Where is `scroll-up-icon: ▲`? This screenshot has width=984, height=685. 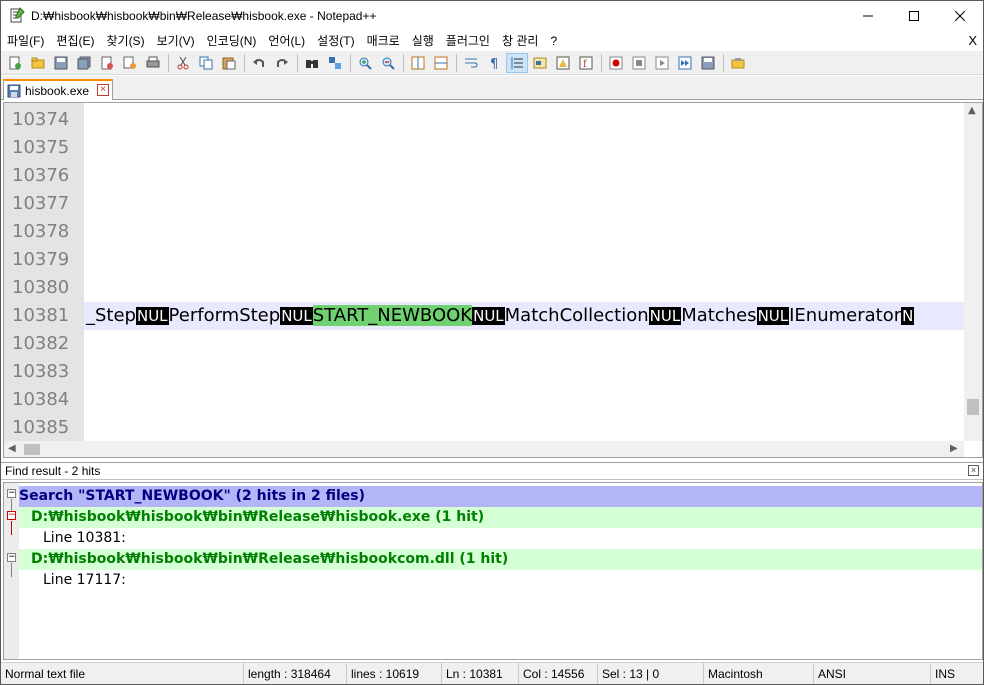
scroll-up-icon: ▲ is located at coordinates (972, 110).